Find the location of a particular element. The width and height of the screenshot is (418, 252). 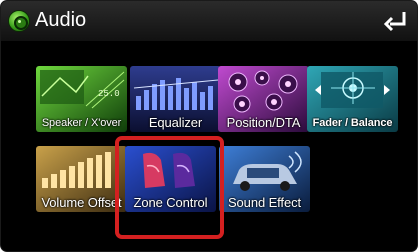

speaker-xover-button: 25.0 Speaker / X'over is located at coordinates (81, 99).